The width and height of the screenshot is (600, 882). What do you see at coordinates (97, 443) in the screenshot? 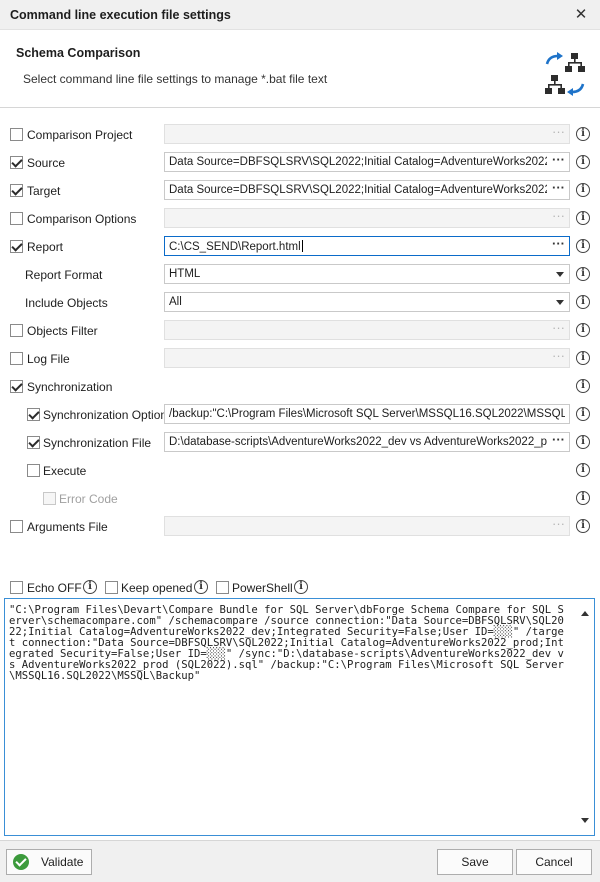
I see `sync-file-label: Synchronization File` at bounding box center [97, 443].